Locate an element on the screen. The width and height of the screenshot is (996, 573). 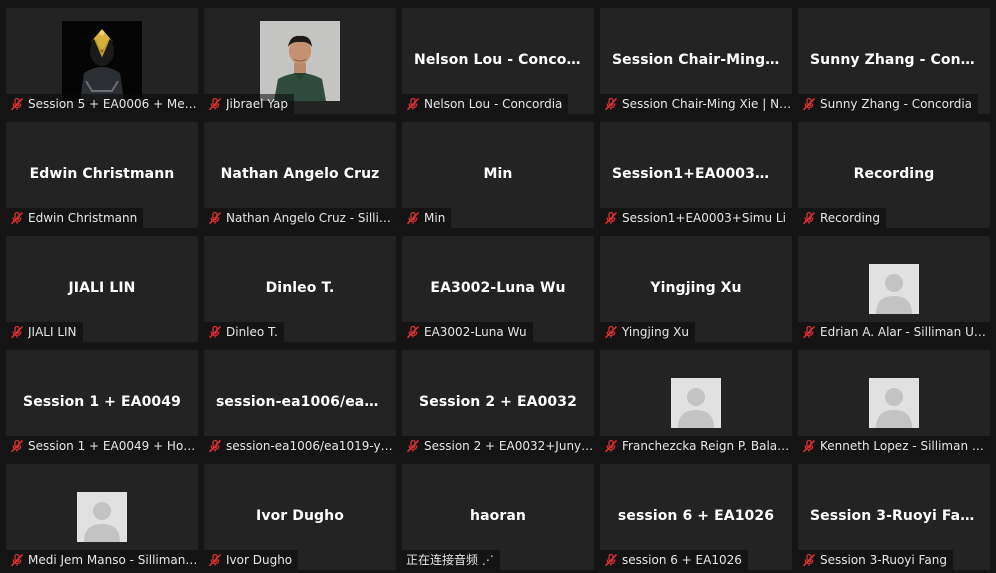
participant-display-name: Ivor Dugho is located at coordinates (300, 516).